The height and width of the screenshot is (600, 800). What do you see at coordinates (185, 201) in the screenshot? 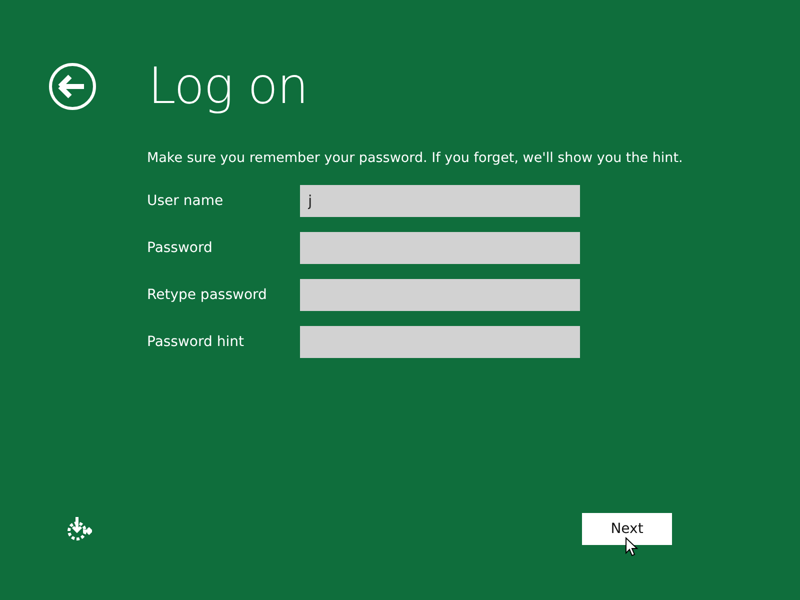
I see `field-label: User name` at bounding box center [185, 201].